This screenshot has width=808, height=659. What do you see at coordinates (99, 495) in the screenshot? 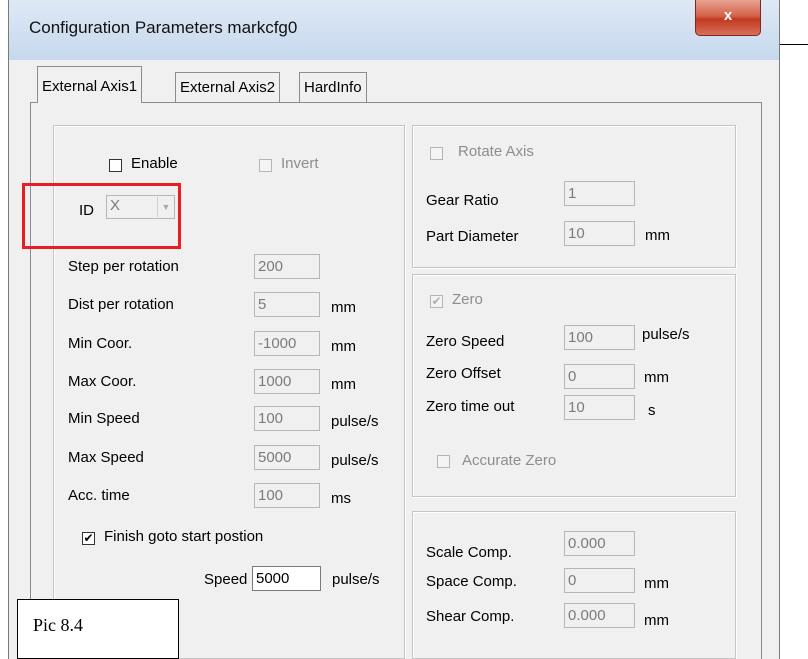
I see `param-label: Acc. time` at bounding box center [99, 495].